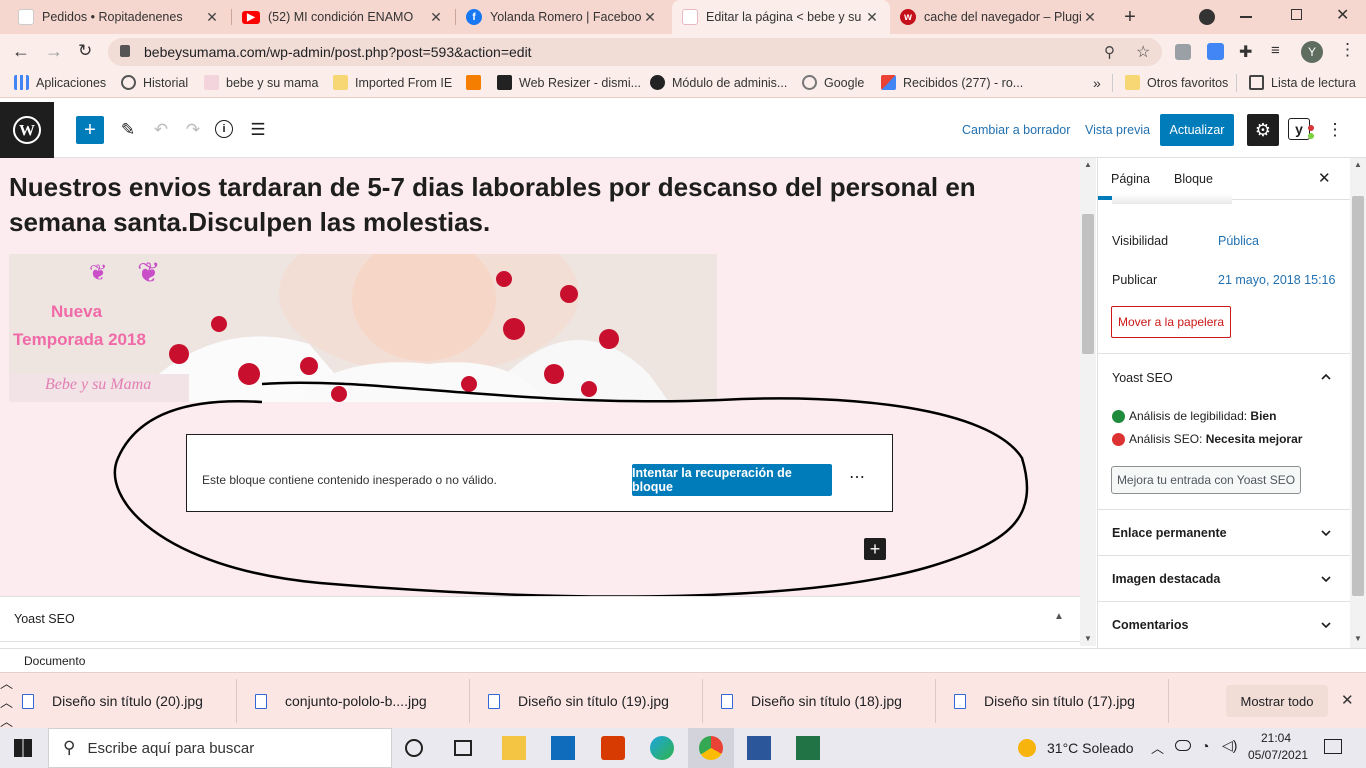 Image resolution: width=1366 pixels, height=768 pixels. What do you see at coordinates (1277, 701) in the screenshot?
I see `show-all-downloads-button: Mostrar todo` at bounding box center [1277, 701].